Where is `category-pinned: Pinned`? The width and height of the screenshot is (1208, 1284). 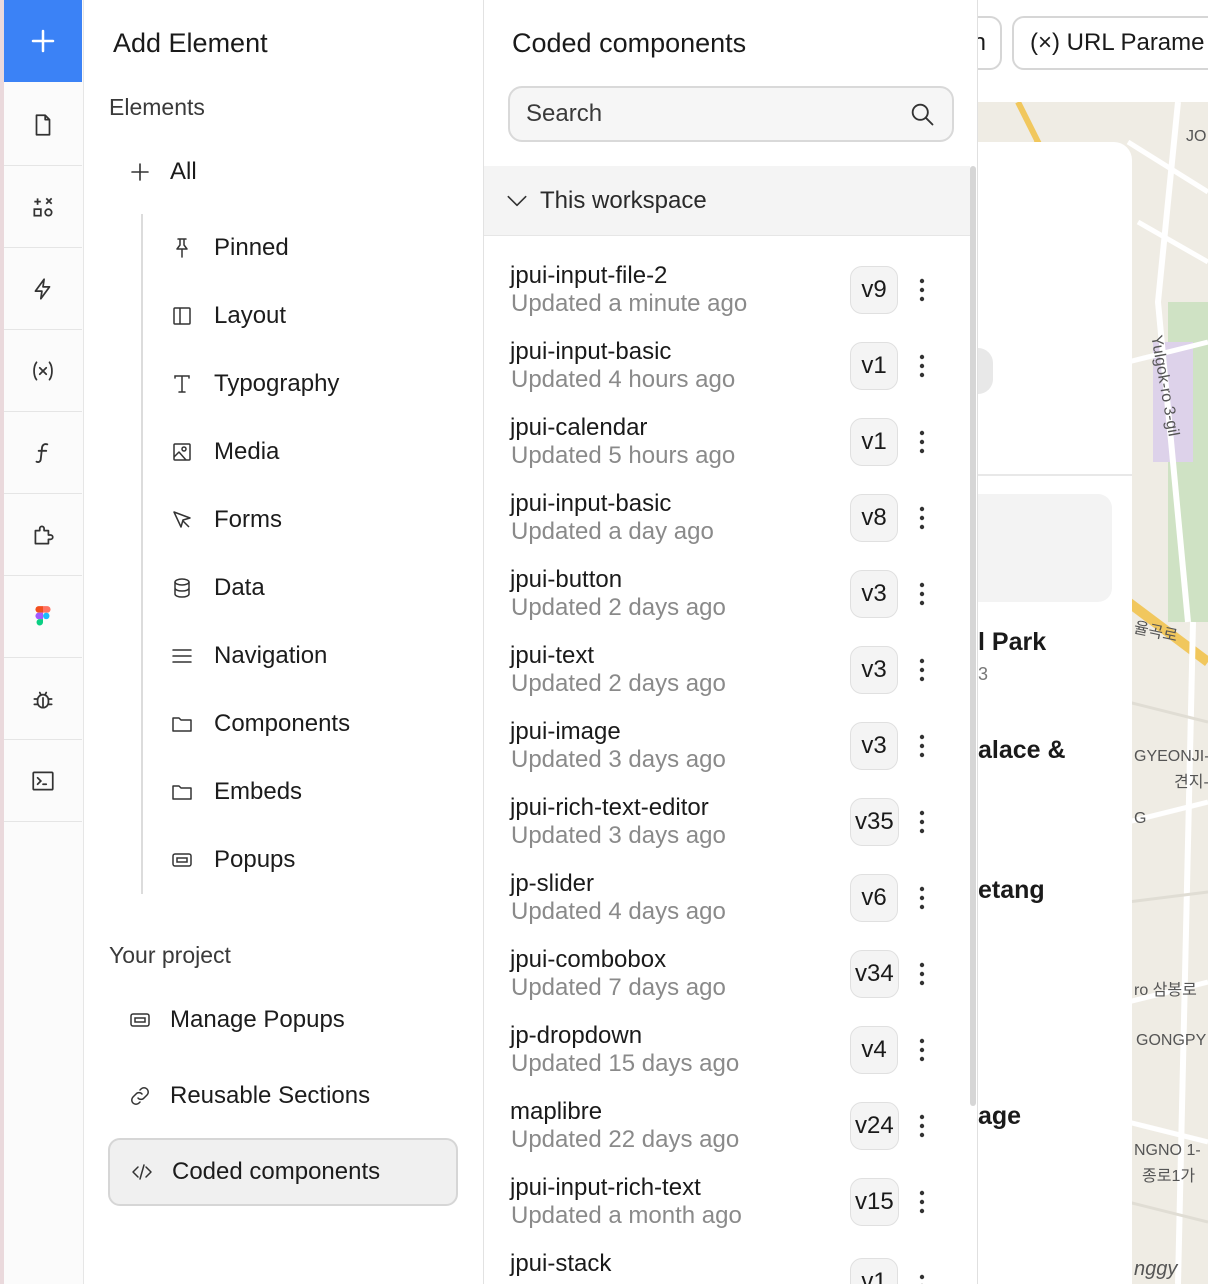
category-pinned: Pinned is located at coordinates (229, 248).